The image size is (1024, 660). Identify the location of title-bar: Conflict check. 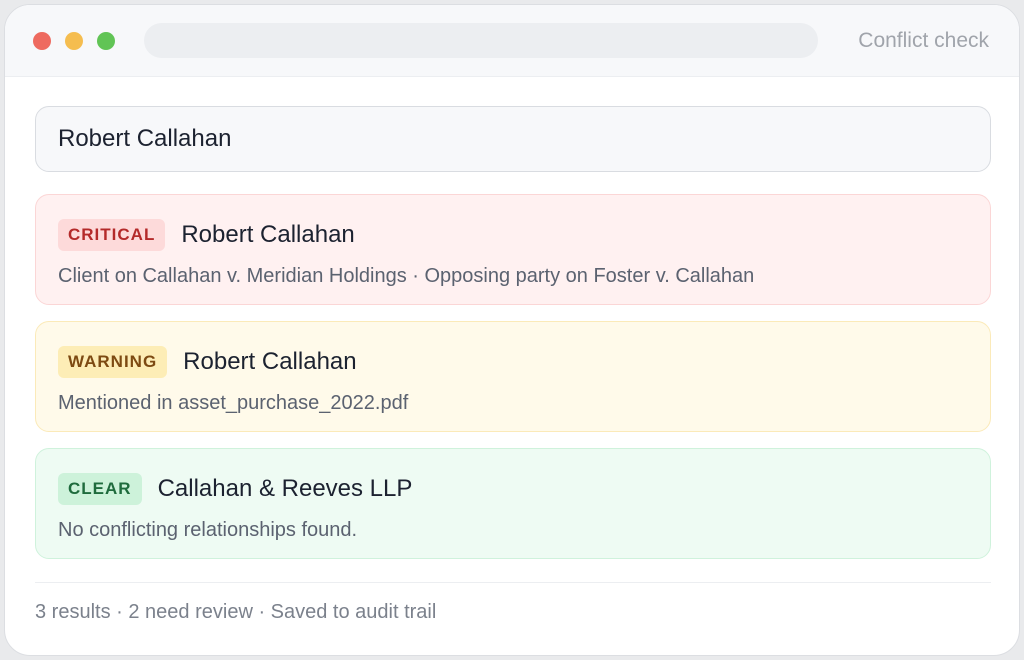
(512, 41).